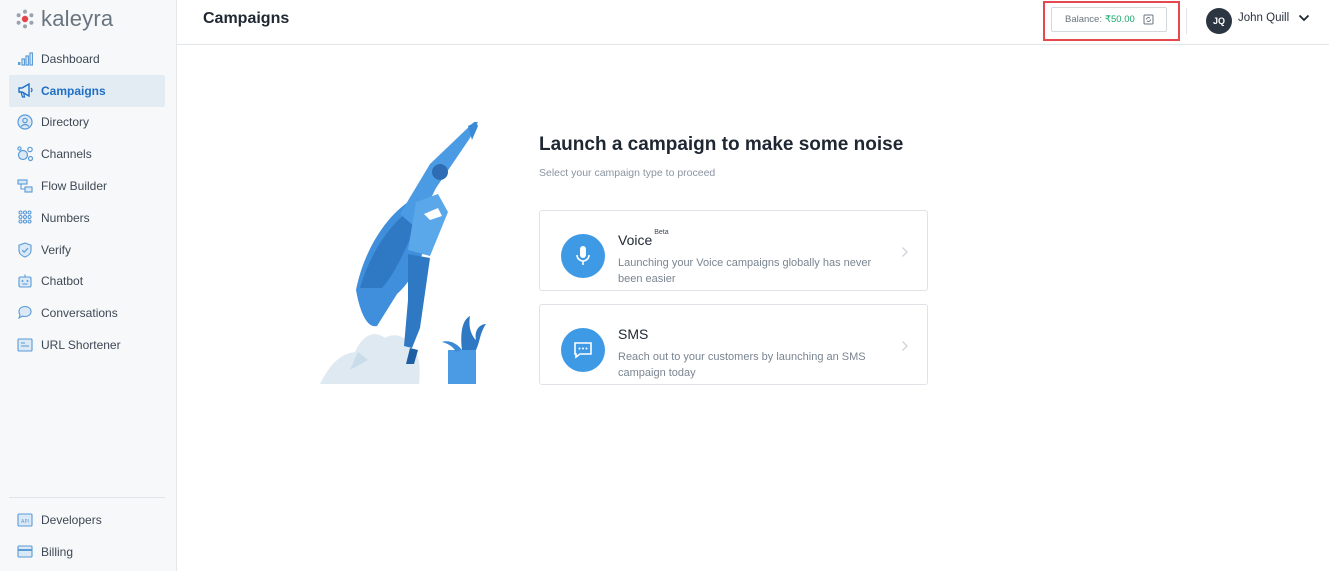 This screenshot has height=571, width=1329. What do you see at coordinates (661, 232) in the screenshot?
I see `beta-badge: Beta` at bounding box center [661, 232].